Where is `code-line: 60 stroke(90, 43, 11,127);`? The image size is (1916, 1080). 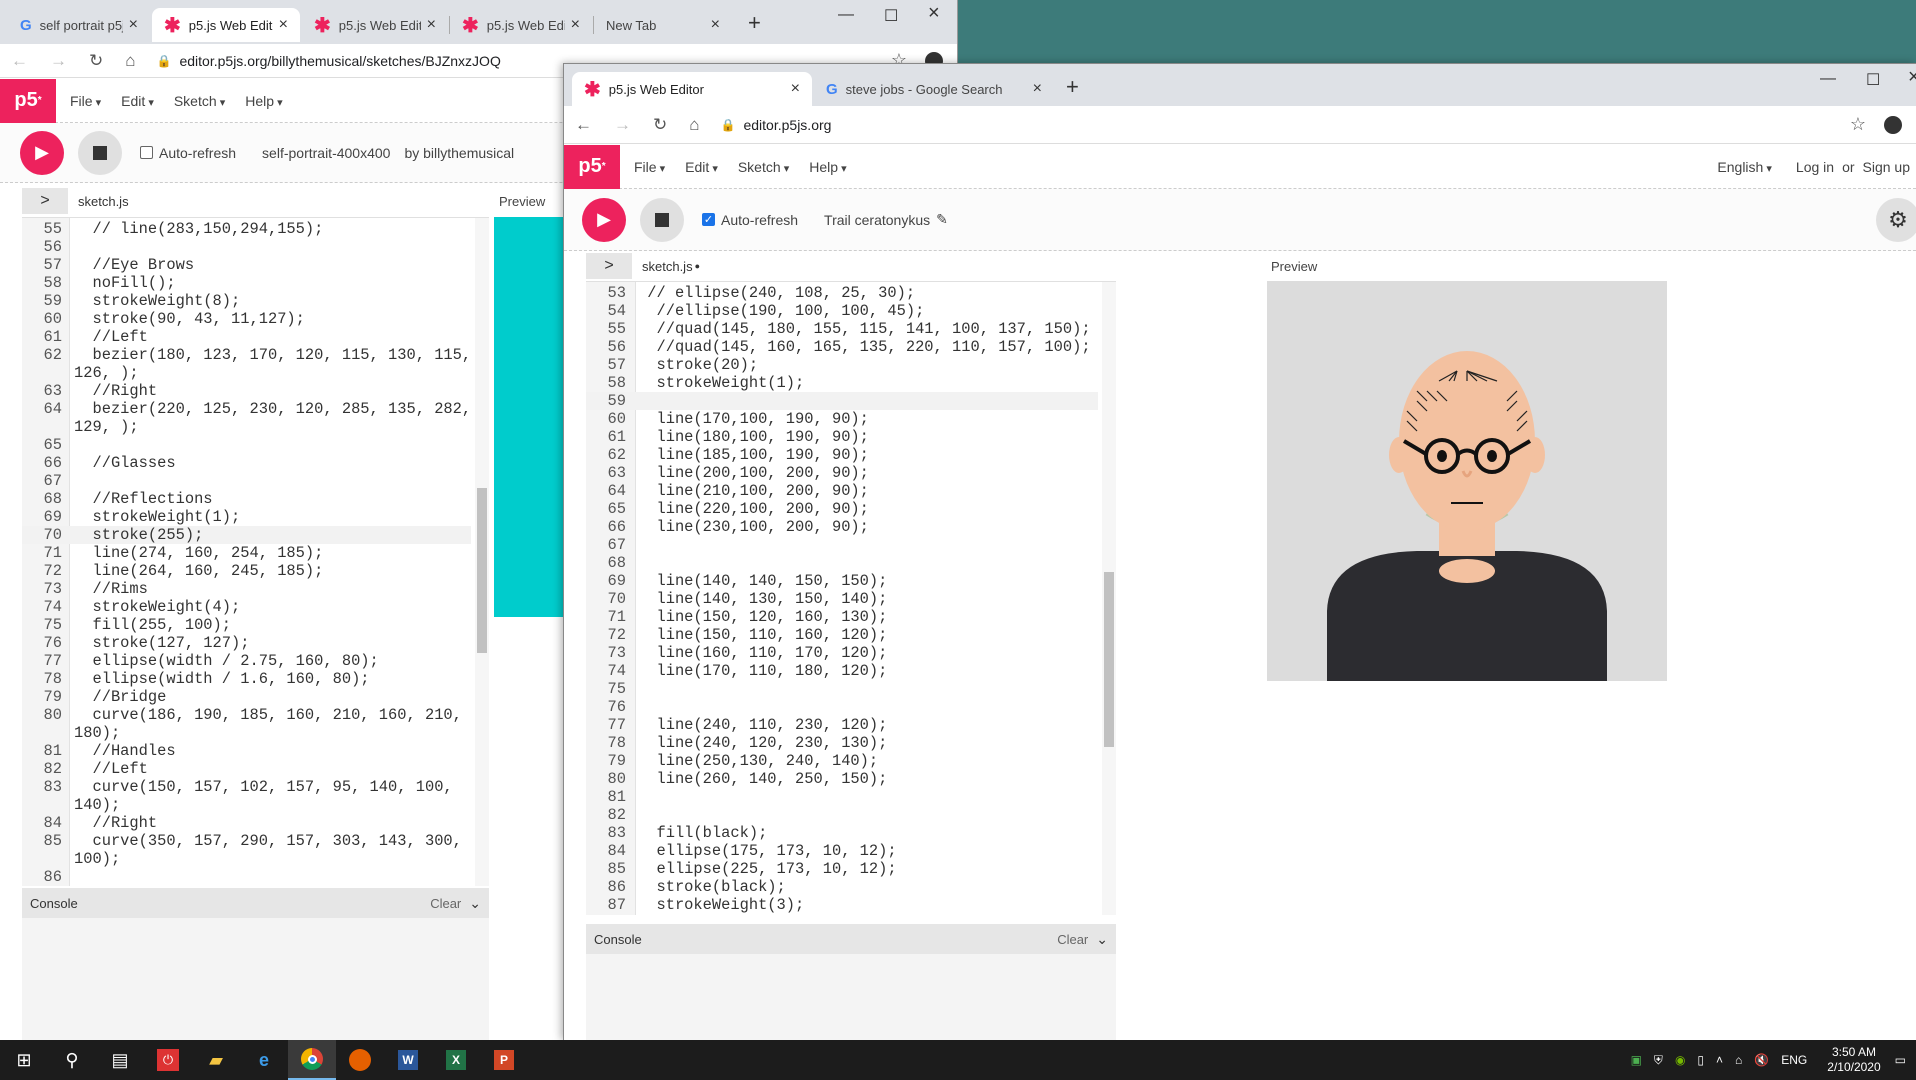 code-line: 60 stroke(90, 43, 11,127); is located at coordinates (246, 319).